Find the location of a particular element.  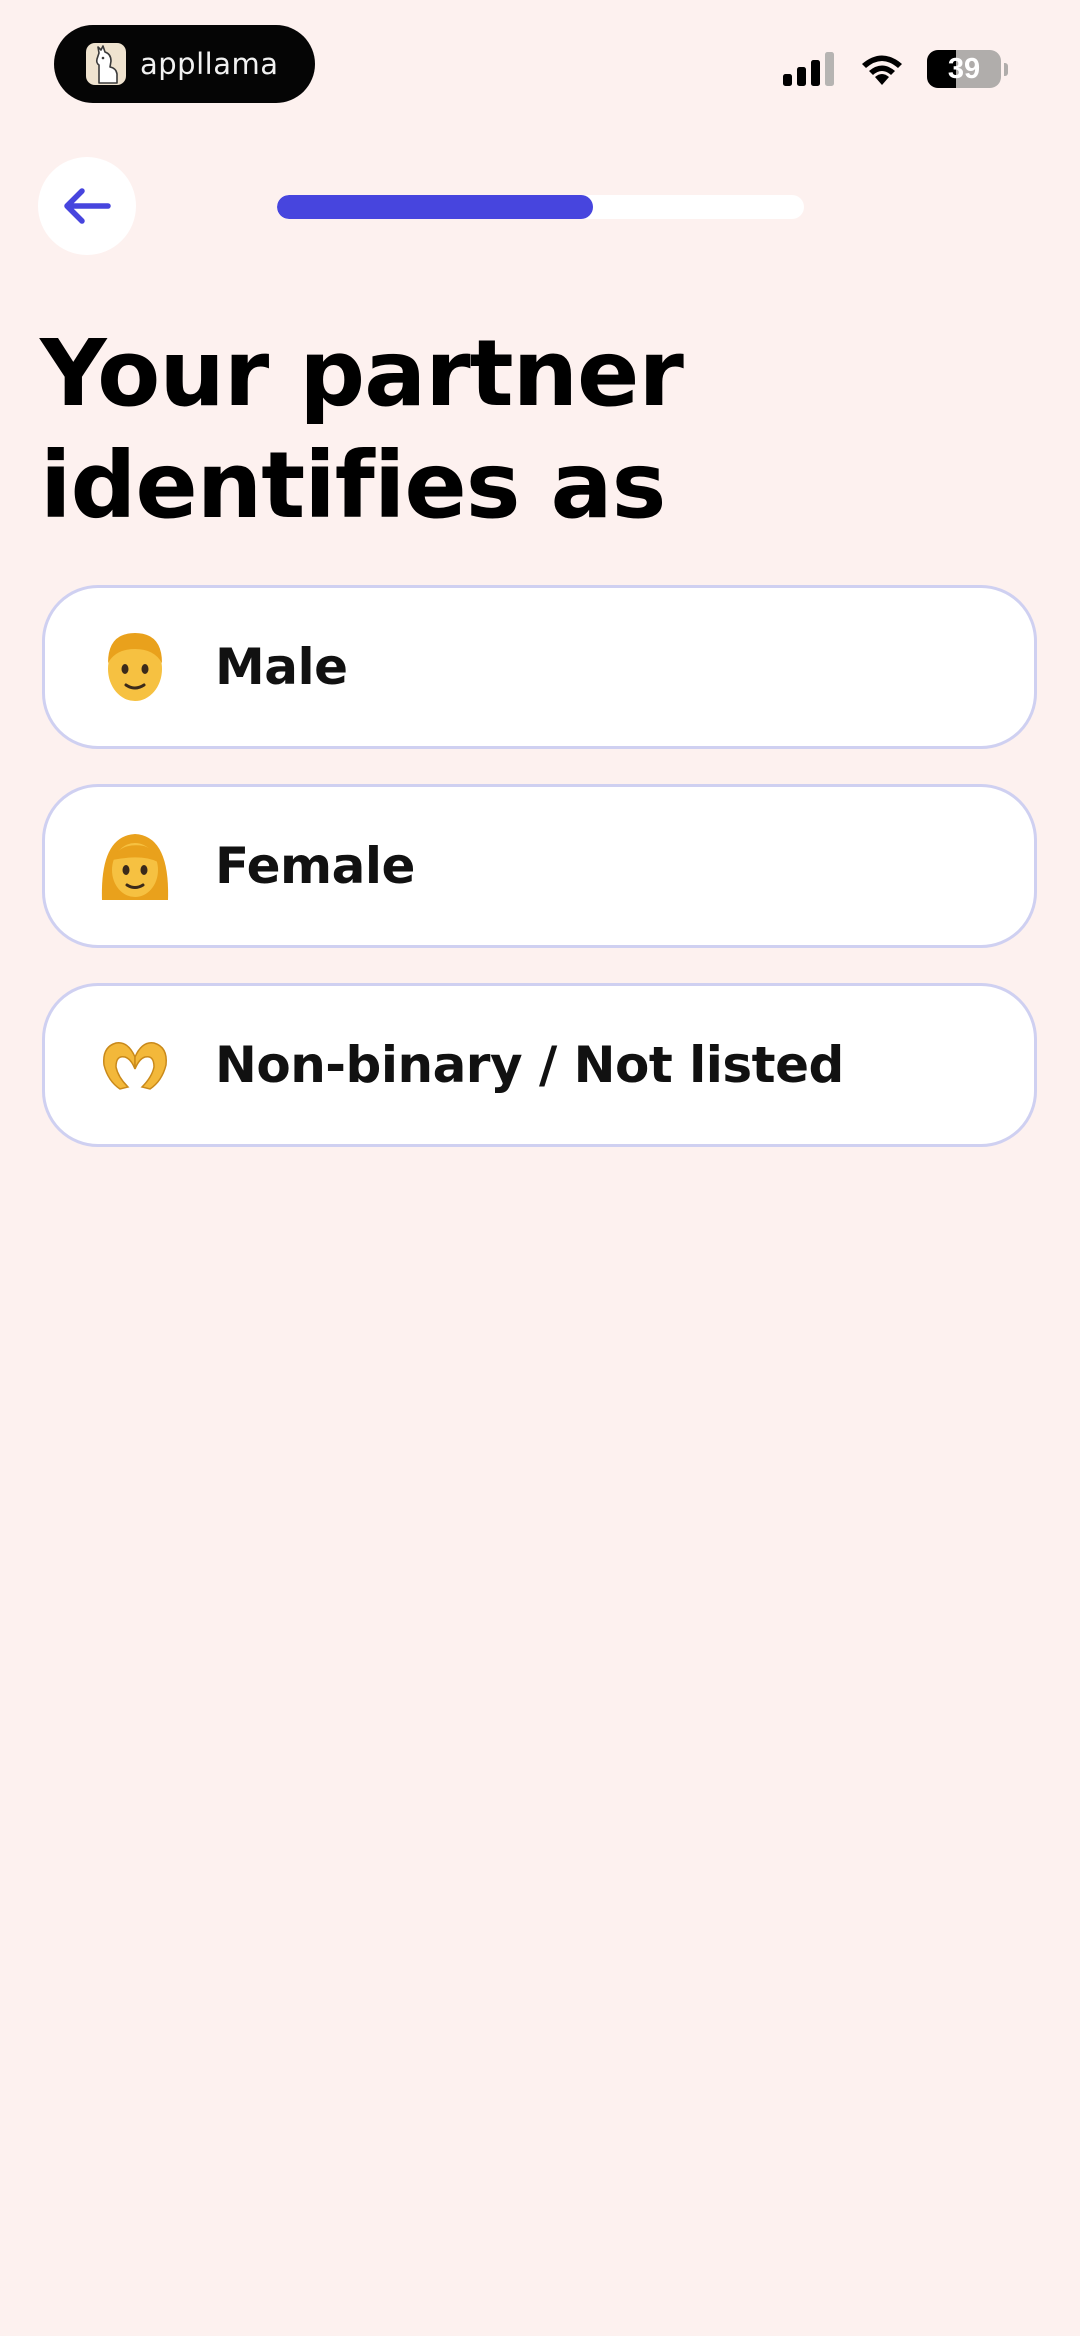

option-female: Female is located at coordinates (539, 866).